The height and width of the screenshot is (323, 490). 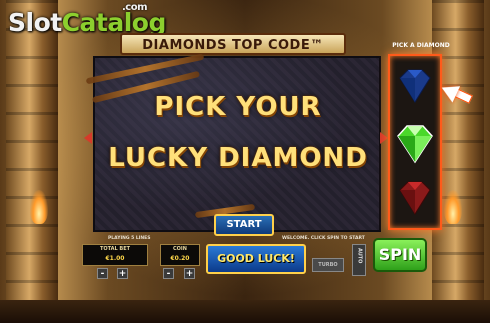 What do you see at coordinates (421, 45) in the screenshot?
I see `pick-a-diamond-label: PICK A DIAMOND` at bounding box center [421, 45].